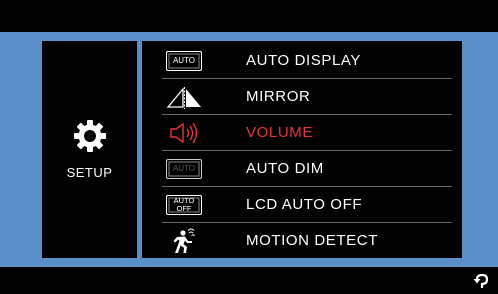 Image resolution: width=498 pixels, height=294 pixels. Describe the element at coordinates (184, 169) in the screenshot. I see `auto-dim-icon: AUTO` at that location.